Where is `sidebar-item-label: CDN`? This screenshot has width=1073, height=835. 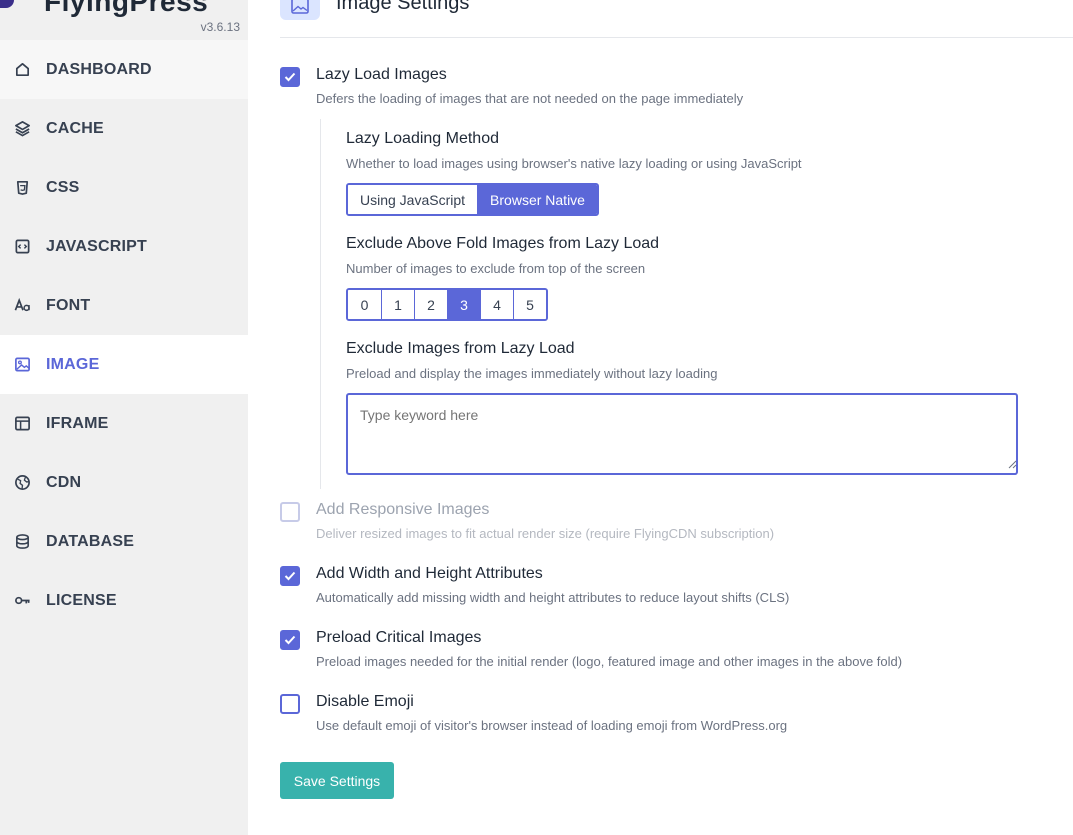 sidebar-item-label: CDN is located at coordinates (64, 482).